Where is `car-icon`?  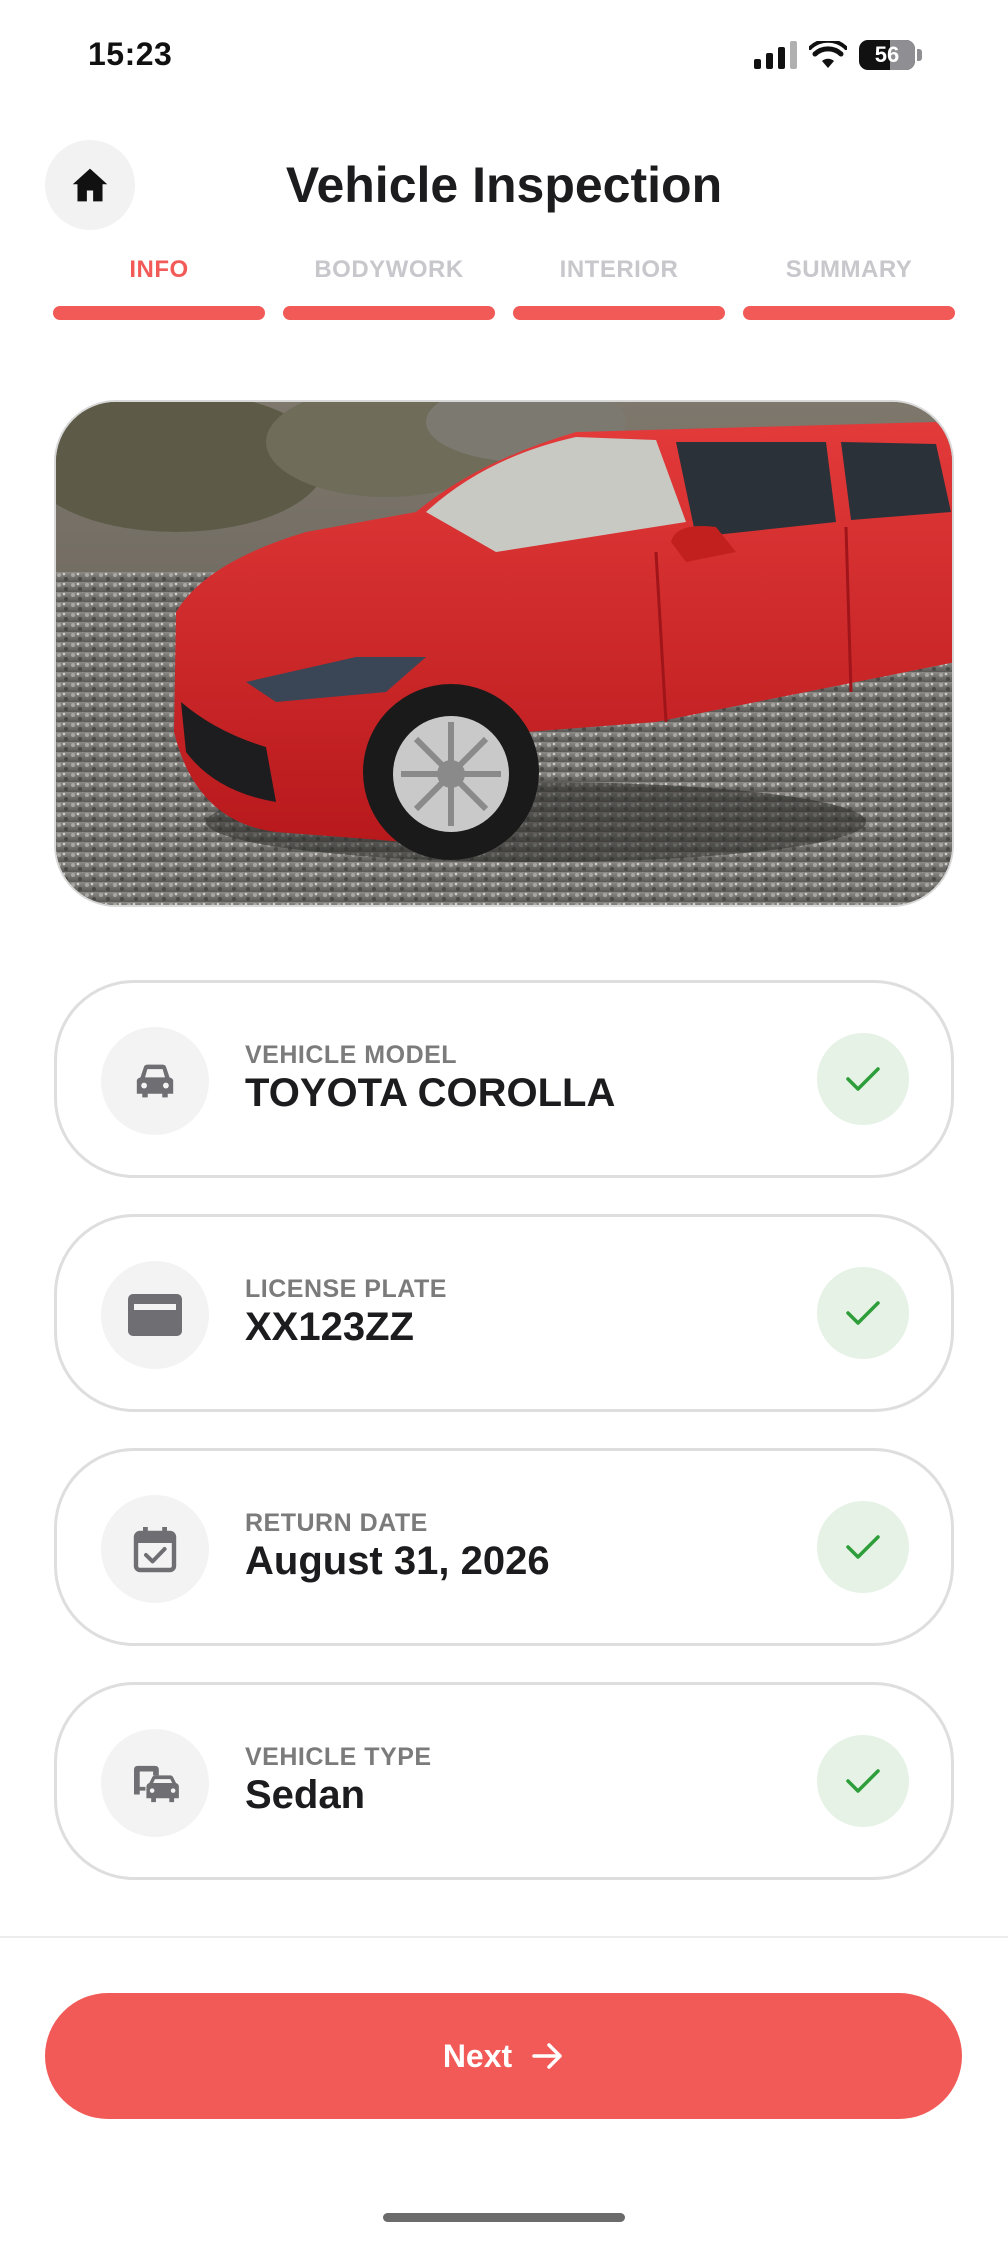
car-icon is located at coordinates (155, 1081).